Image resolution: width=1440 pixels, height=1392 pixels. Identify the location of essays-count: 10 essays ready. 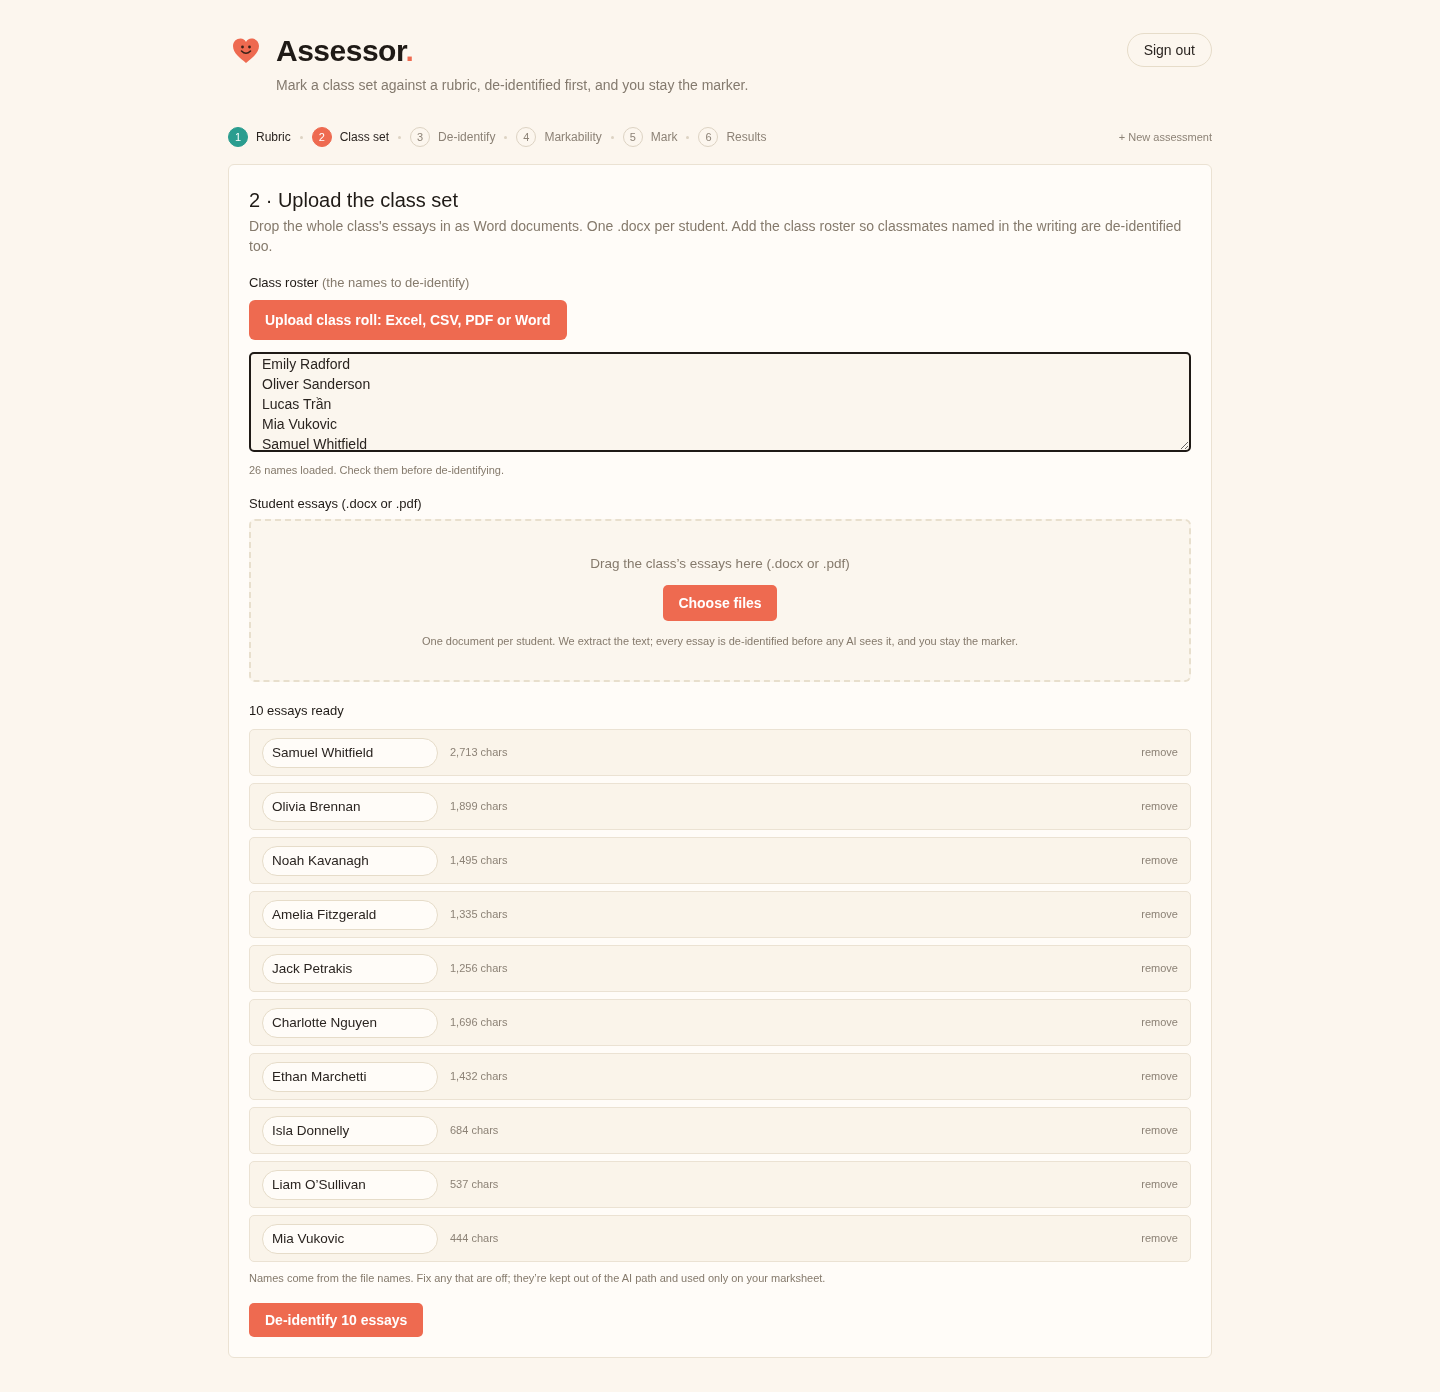
(297, 711).